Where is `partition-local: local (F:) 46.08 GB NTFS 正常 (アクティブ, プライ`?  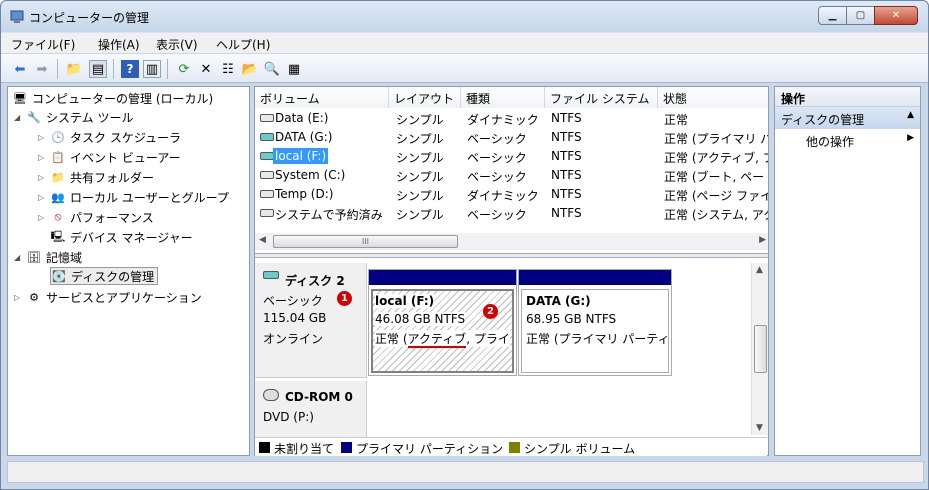 partition-local: local (F:) 46.08 GB NTFS 正常 (アクティブ, プライ is located at coordinates (442, 322).